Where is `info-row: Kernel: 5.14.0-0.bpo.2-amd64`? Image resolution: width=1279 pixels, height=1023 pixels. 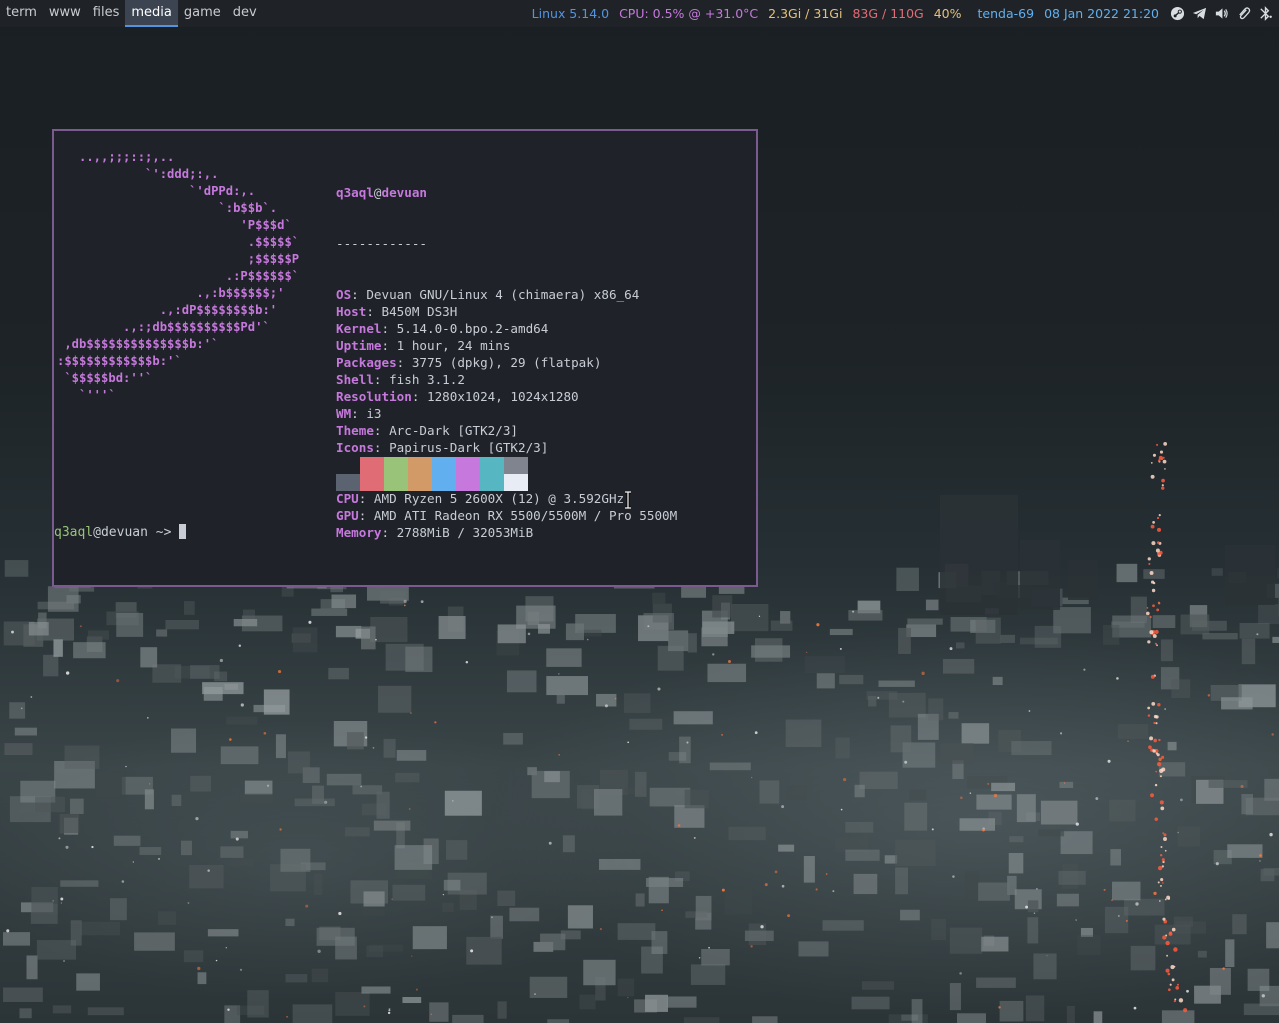
info-row: Kernel: 5.14.0-0.bpo.2-amd64 is located at coordinates (506, 328).